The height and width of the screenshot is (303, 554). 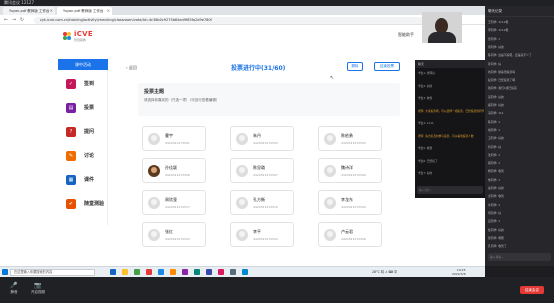 I want to click on student-card: 李平 4424321272524, so click(x=262, y=234).